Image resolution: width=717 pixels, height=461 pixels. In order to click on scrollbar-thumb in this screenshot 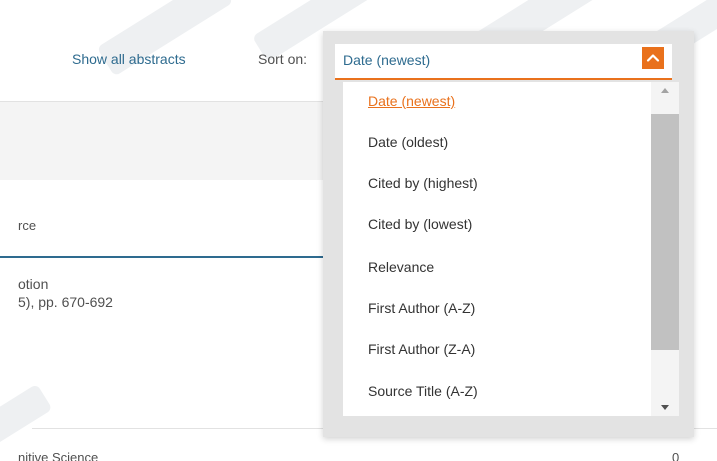, I will do `click(665, 232)`.